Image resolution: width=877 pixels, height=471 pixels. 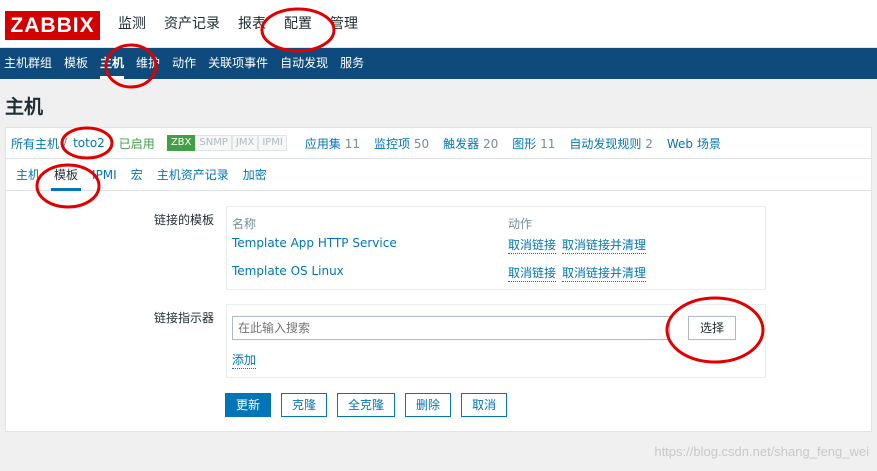 I want to click on watermark: https://blog.csdn.net/shang_feng_wei, so click(x=761, y=451).